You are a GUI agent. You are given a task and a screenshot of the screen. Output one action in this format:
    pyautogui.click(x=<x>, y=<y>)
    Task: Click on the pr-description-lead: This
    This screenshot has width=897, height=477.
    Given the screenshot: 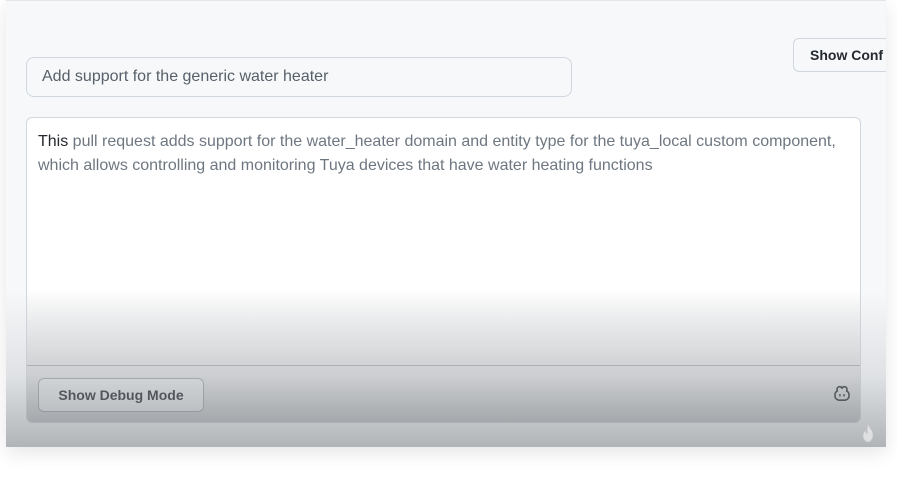 What is the action you would take?
    pyautogui.click(x=53, y=141)
    